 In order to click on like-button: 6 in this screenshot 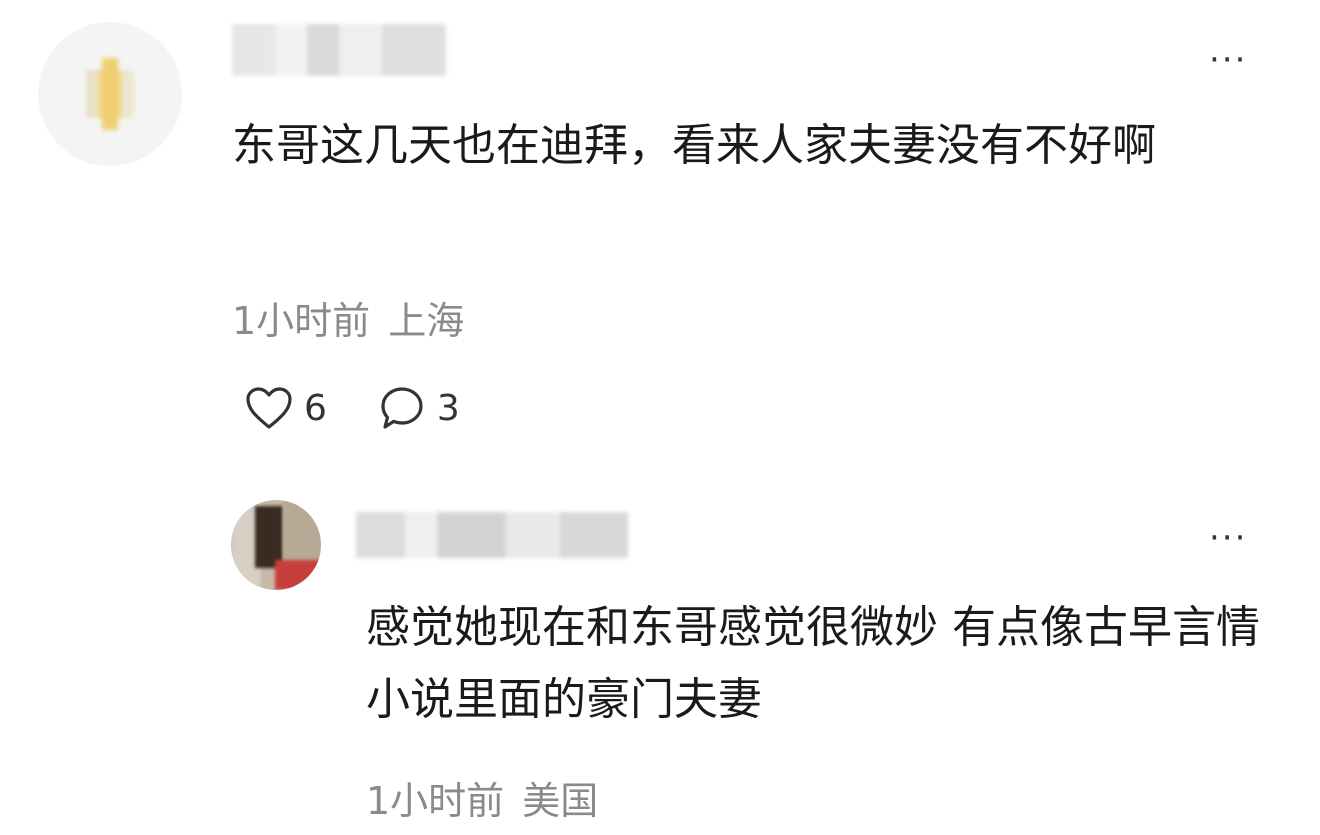, I will do `click(285, 408)`.